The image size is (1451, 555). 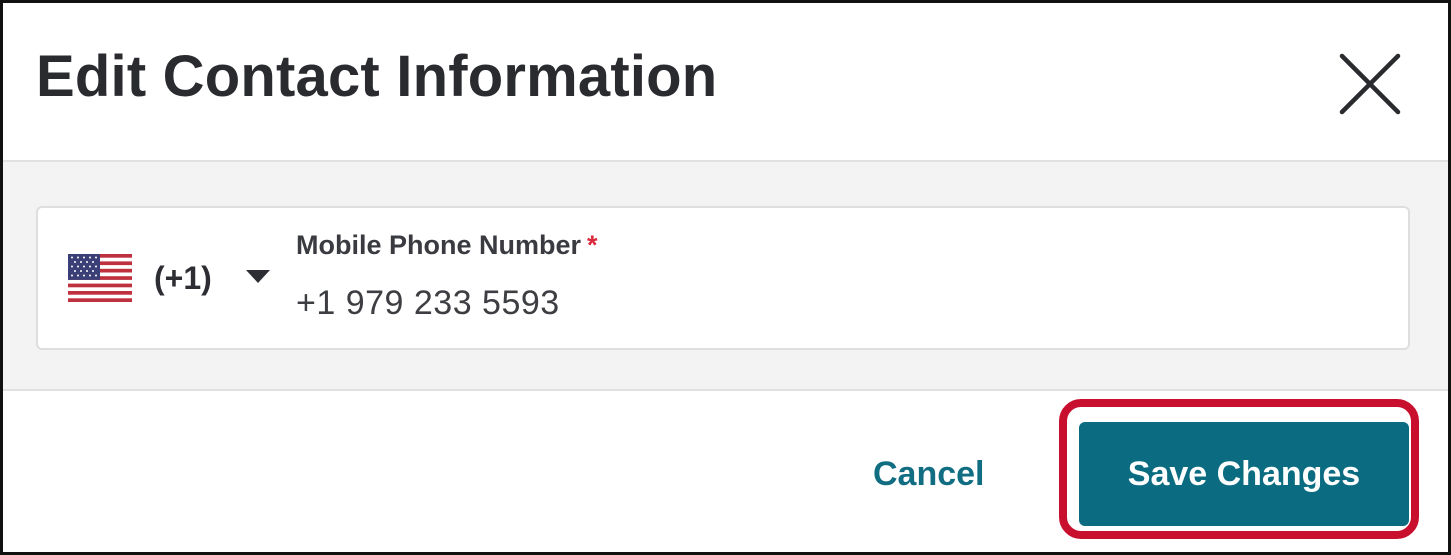 I want to click on phone-label: Mobile Phone Number *, so click(x=447, y=245).